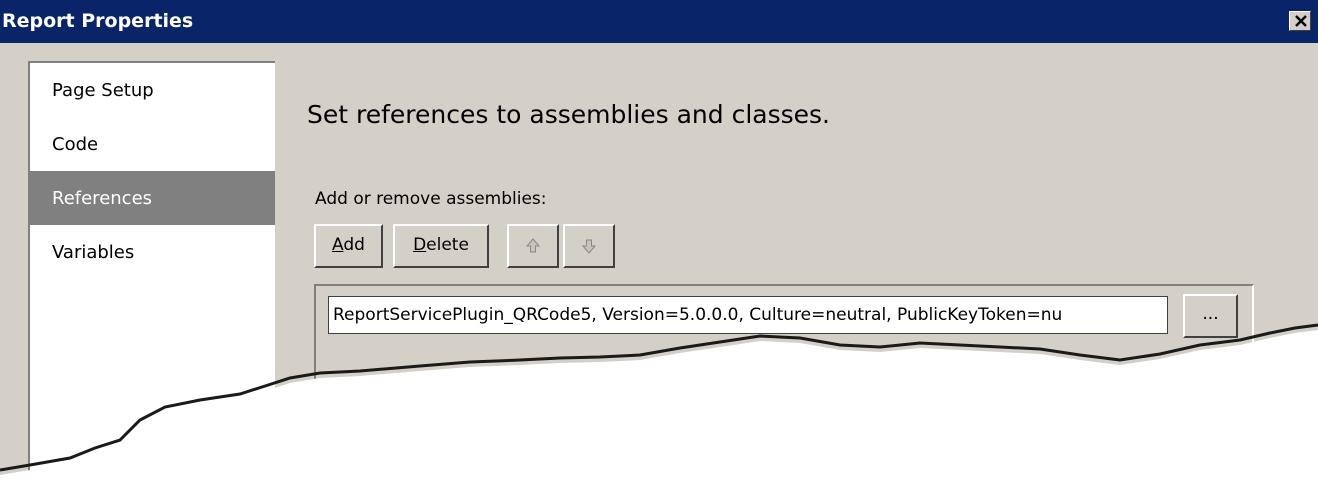  I want to click on arrow-down-icon, so click(589, 246).